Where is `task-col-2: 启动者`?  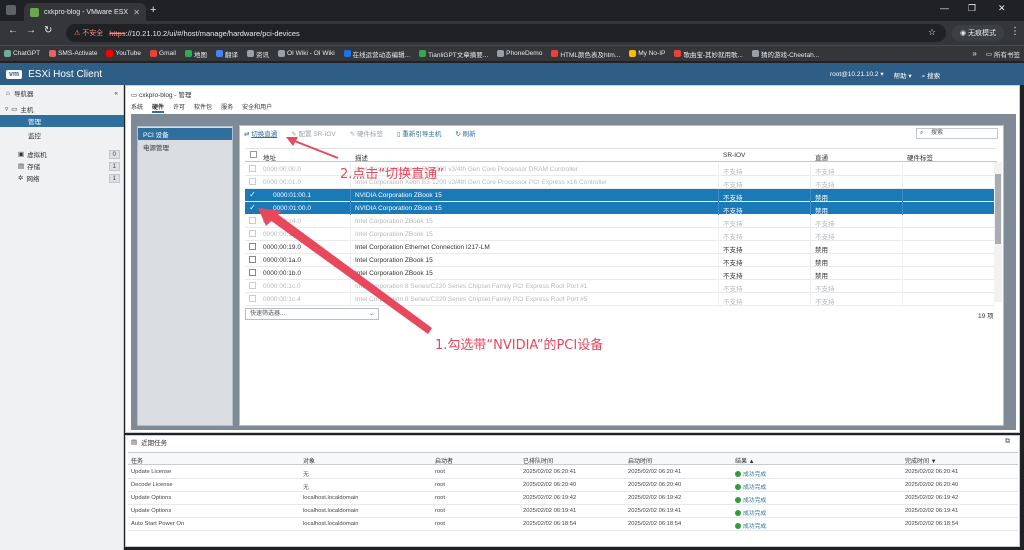
task-col-2: 启动者 is located at coordinates (444, 460).